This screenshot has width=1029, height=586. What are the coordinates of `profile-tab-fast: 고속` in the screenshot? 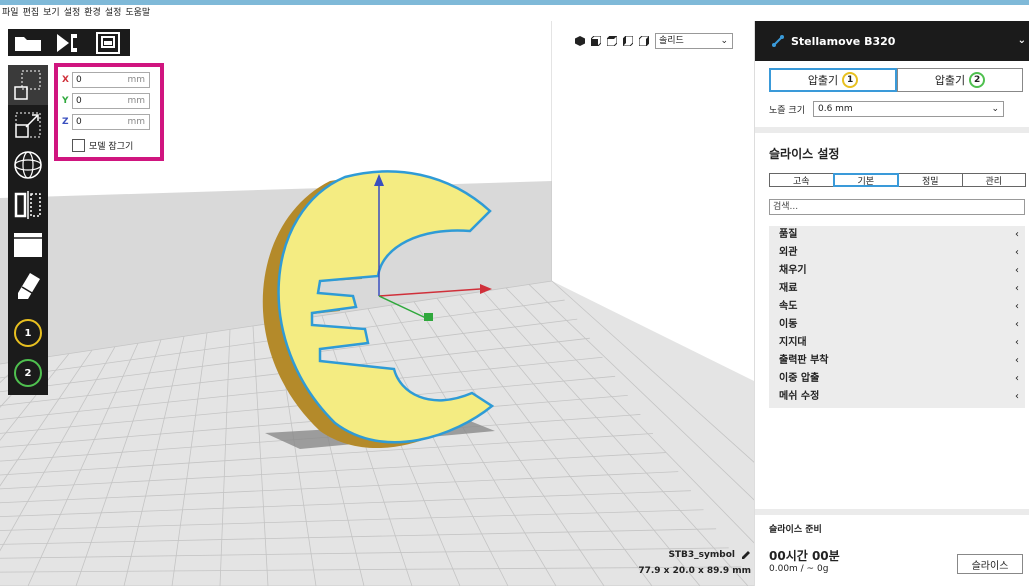 It's located at (801, 180).